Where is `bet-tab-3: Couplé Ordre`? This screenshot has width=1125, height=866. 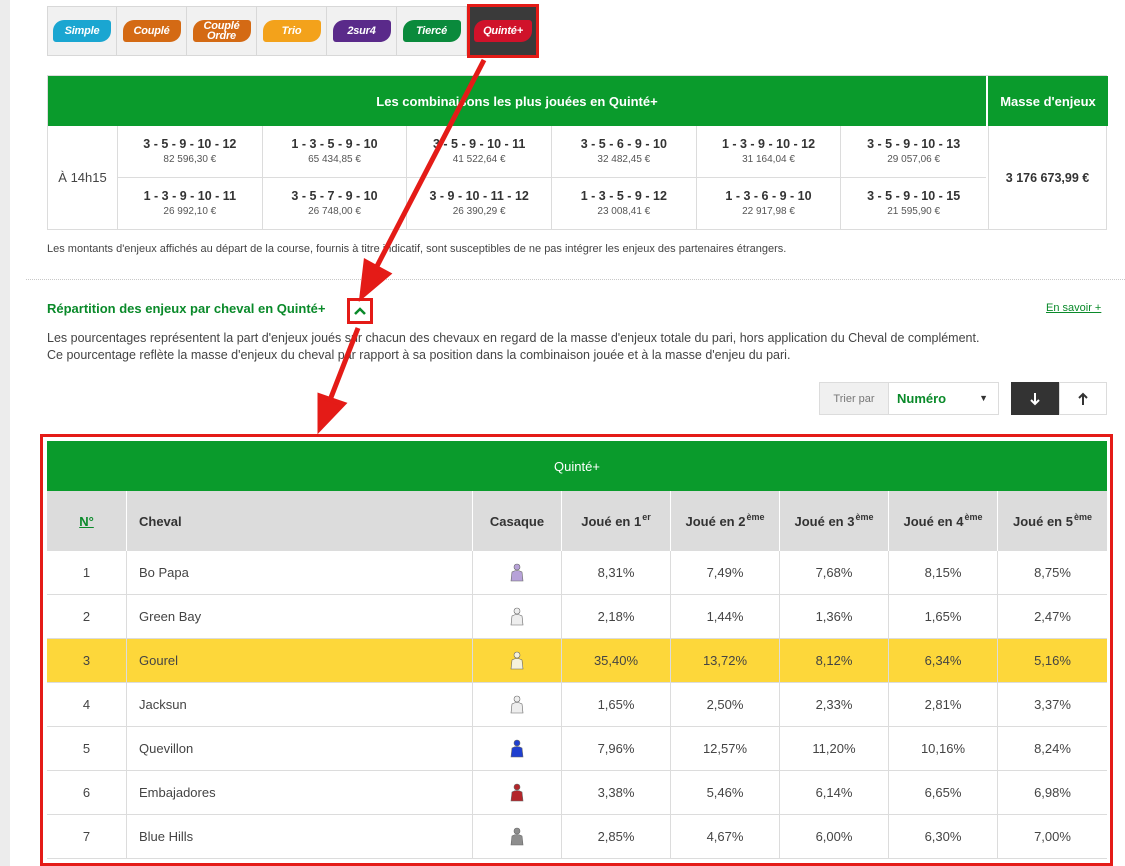
bet-tab-3: Couplé Ordre is located at coordinates (222, 31).